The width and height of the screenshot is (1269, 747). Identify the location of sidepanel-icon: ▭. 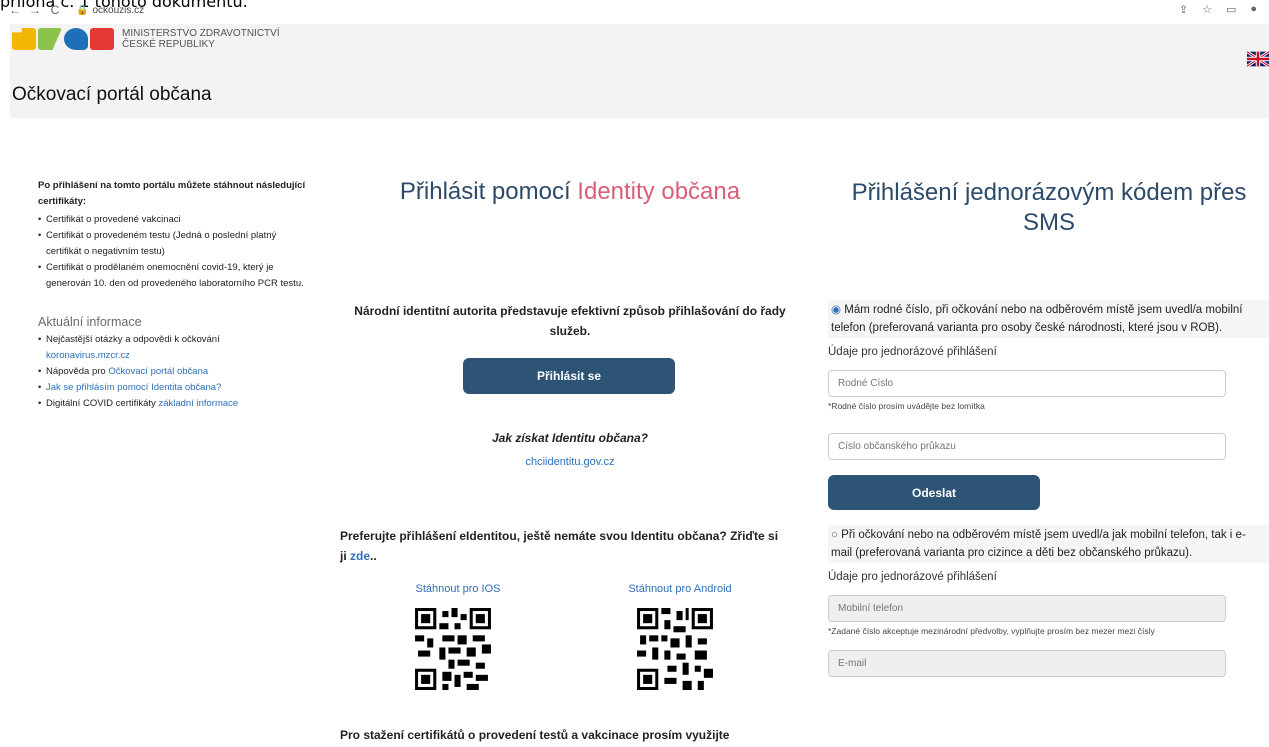
(1231, 9).